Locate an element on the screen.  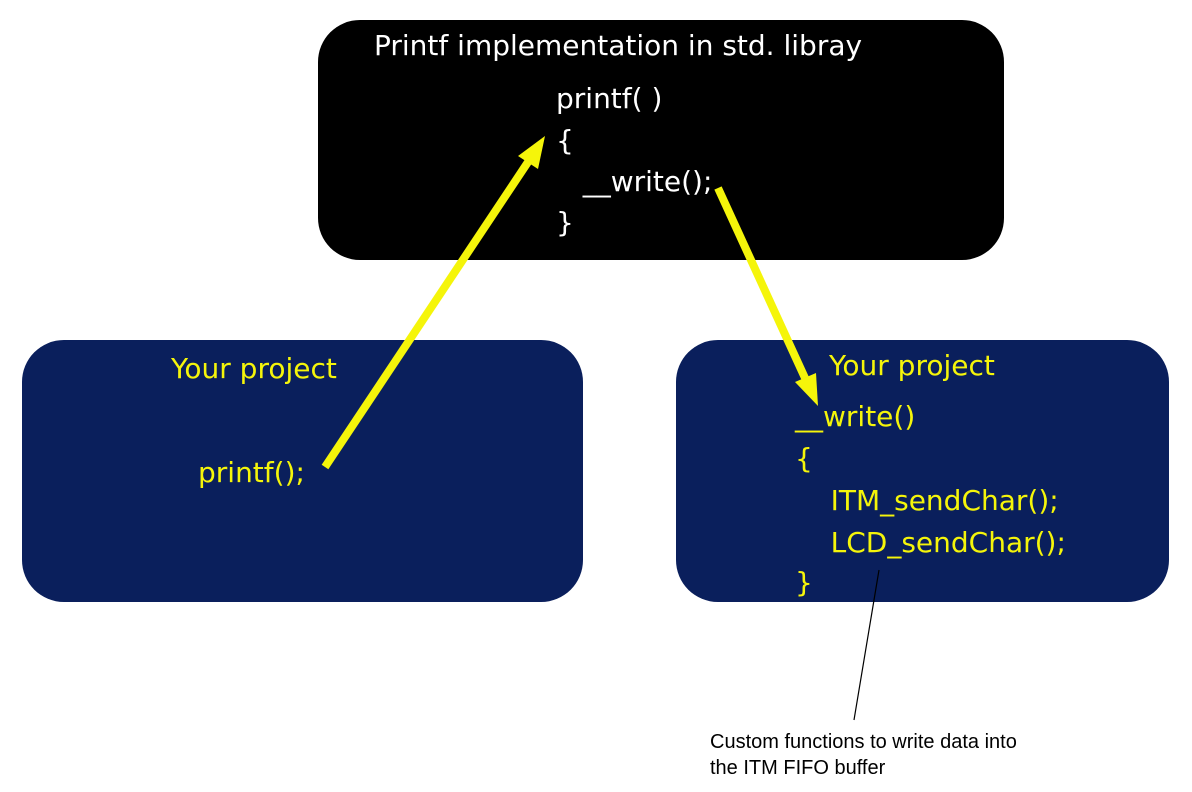
annotation-line-1: Custom functions to write data into is located at coordinates (863, 742).